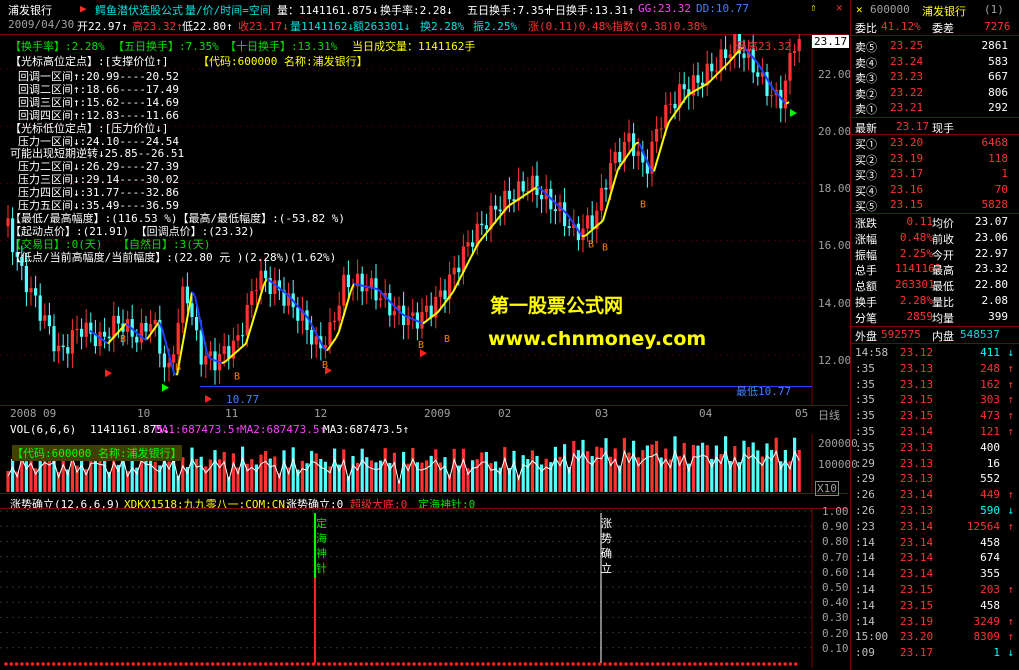 This screenshot has height=670, width=1019. I want to click on weicha-label: 委差, so click(943, 28).